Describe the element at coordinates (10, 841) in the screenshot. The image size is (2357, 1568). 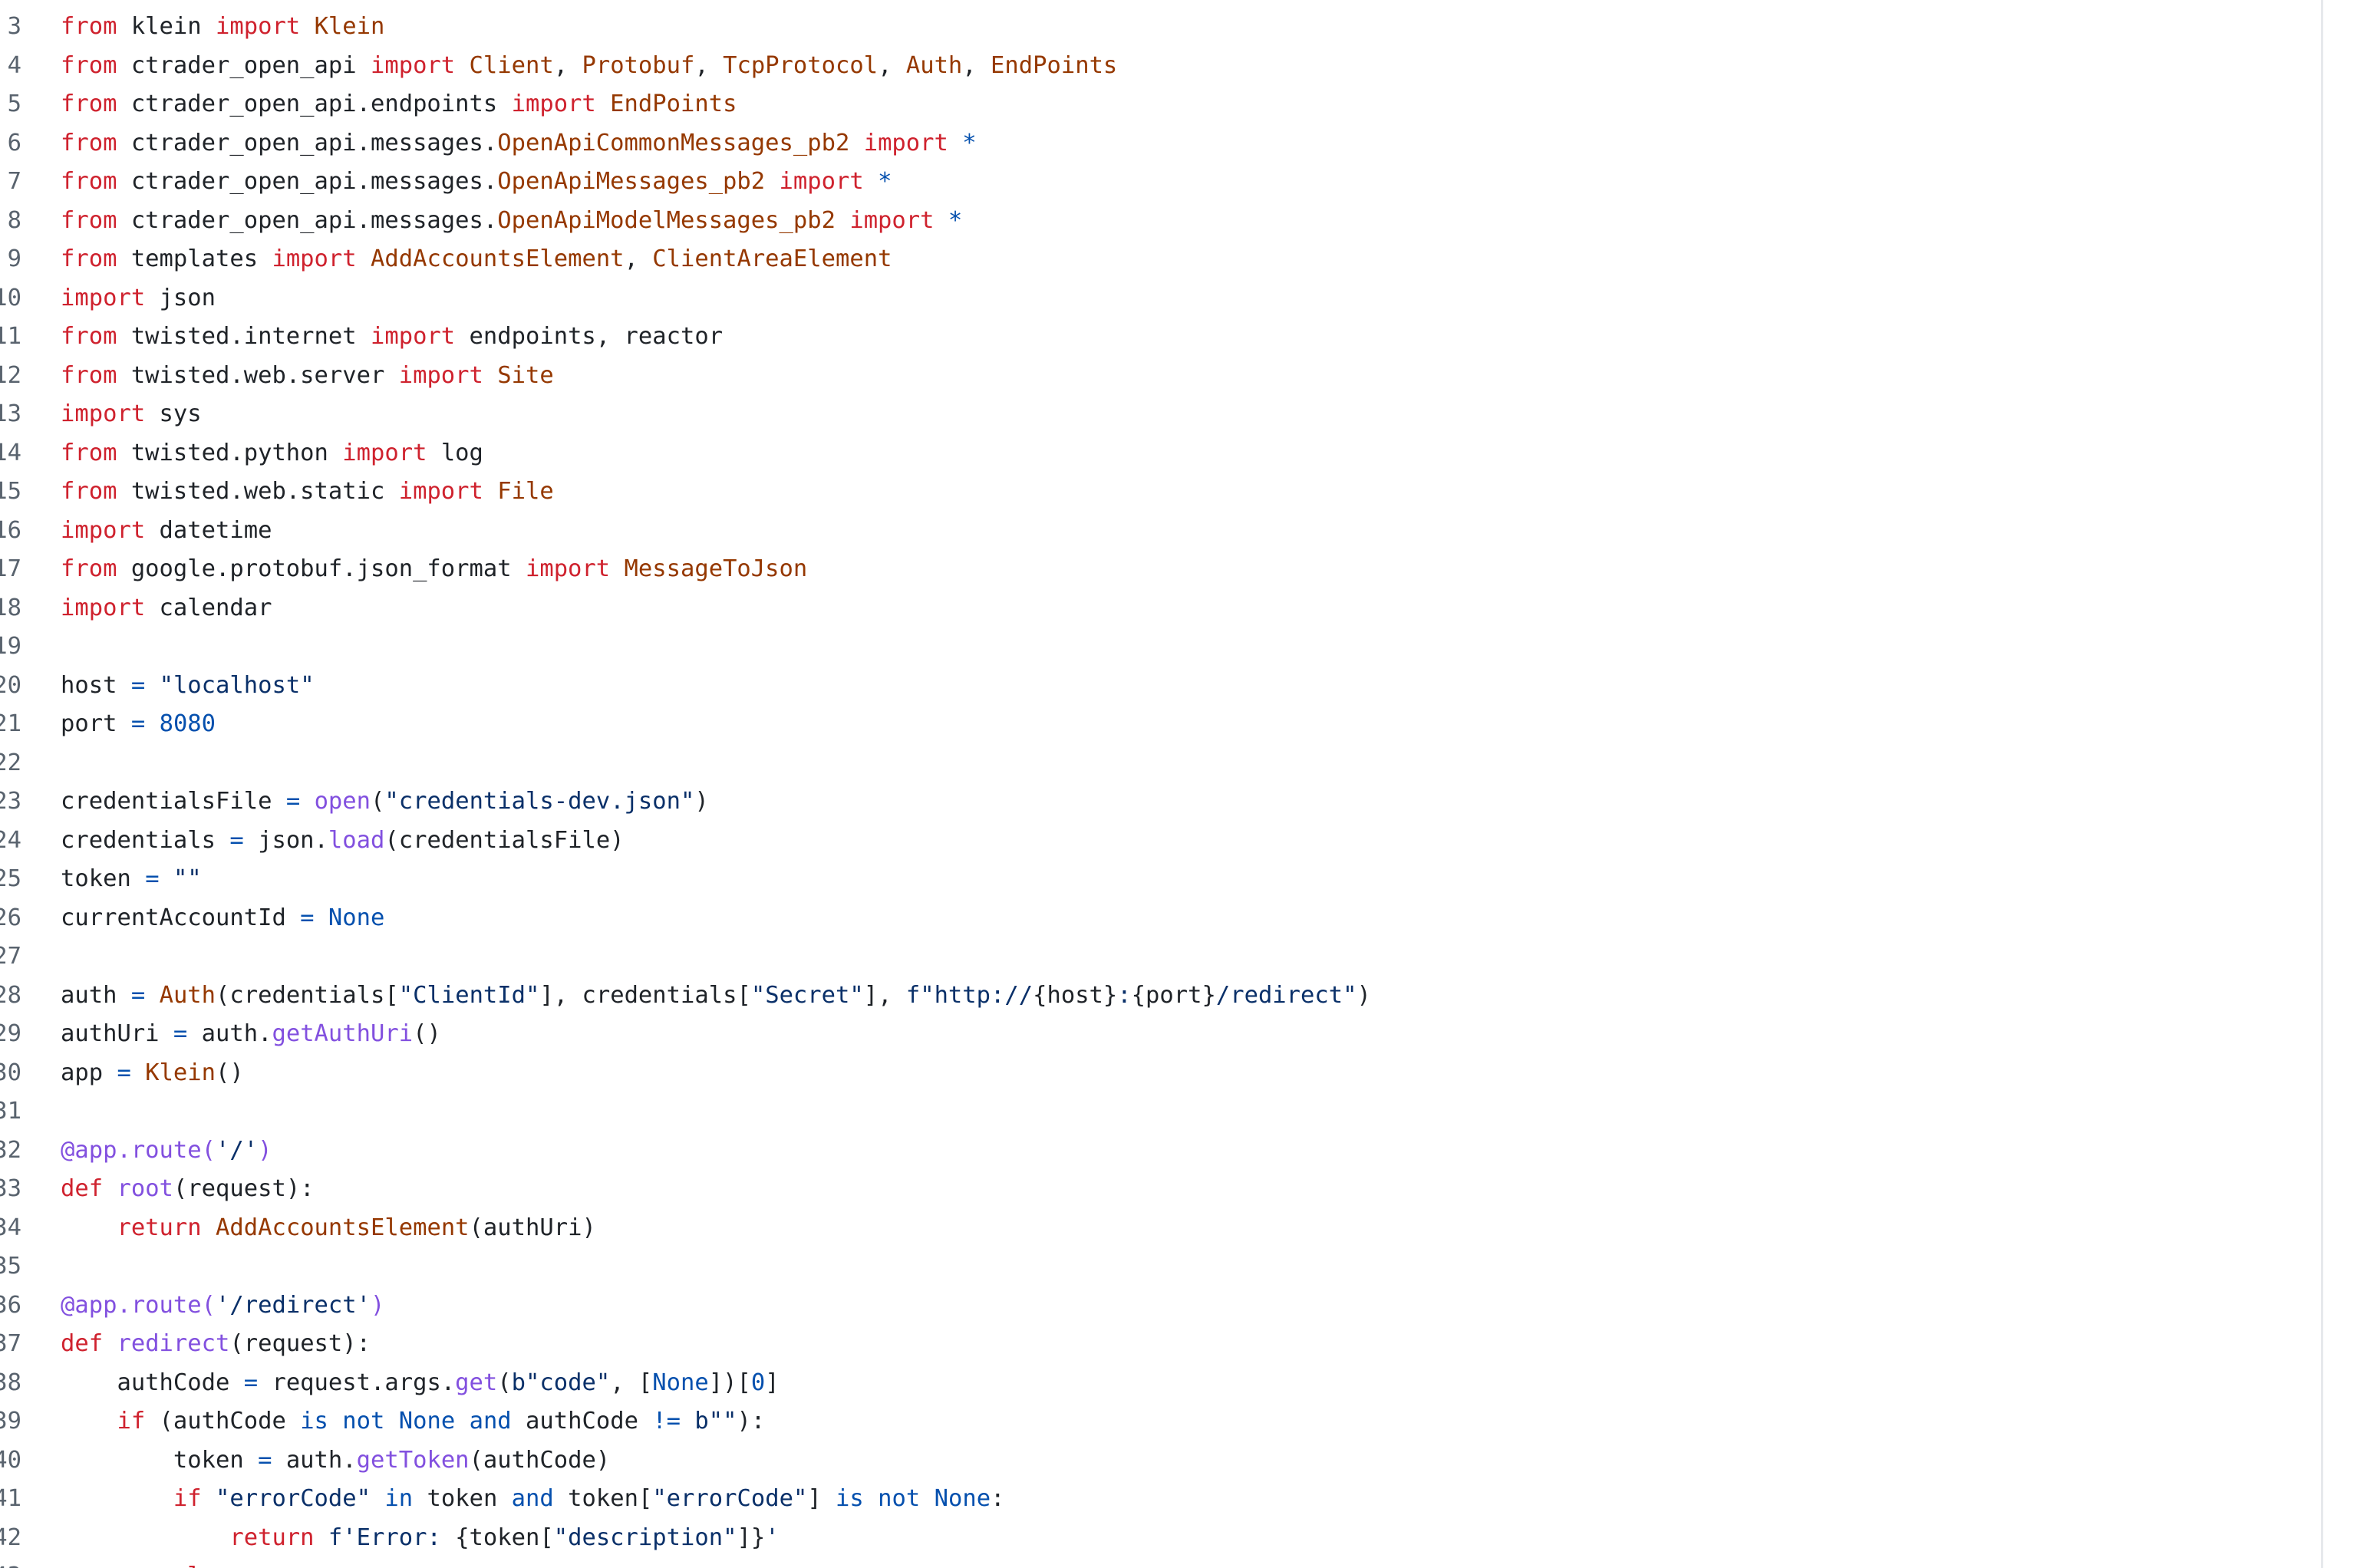
I see `line-number: 24` at that location.